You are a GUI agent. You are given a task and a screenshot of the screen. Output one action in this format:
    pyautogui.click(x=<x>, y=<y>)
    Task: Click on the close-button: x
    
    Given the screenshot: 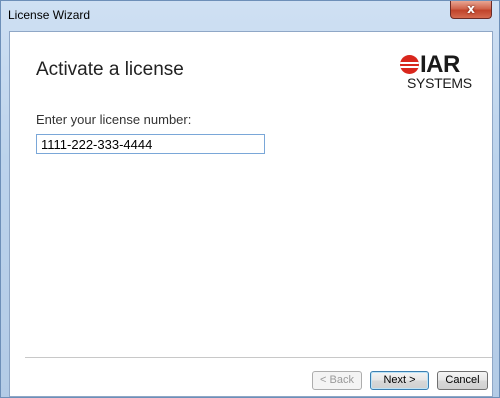 What is the action you would take?
    pyautogui.click(x=471, y=10)
    